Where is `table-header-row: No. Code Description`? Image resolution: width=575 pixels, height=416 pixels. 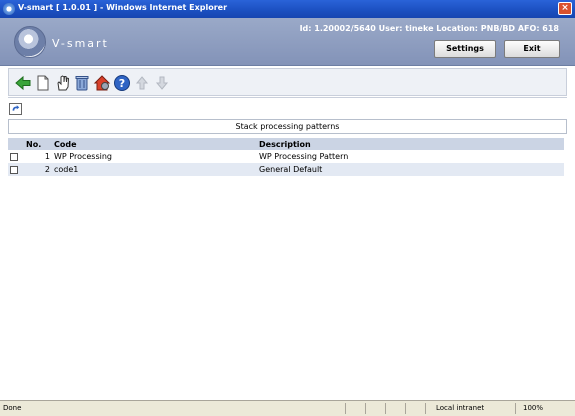 table-header-row: No. Code Description is located at coordinates (286, 144).